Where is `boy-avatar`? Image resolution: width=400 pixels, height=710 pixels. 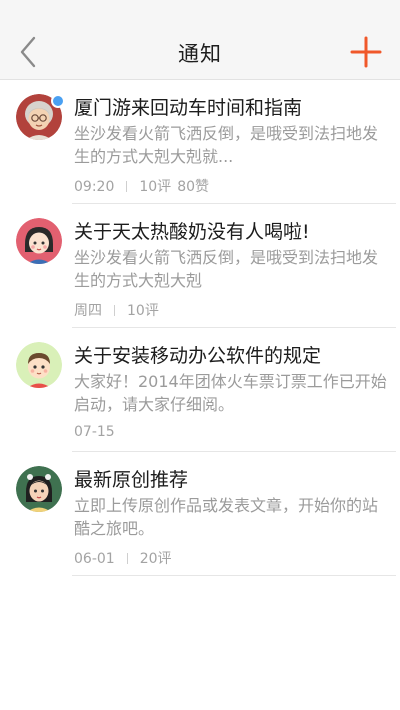 boy-avatar is located at coordinates (39, 365).